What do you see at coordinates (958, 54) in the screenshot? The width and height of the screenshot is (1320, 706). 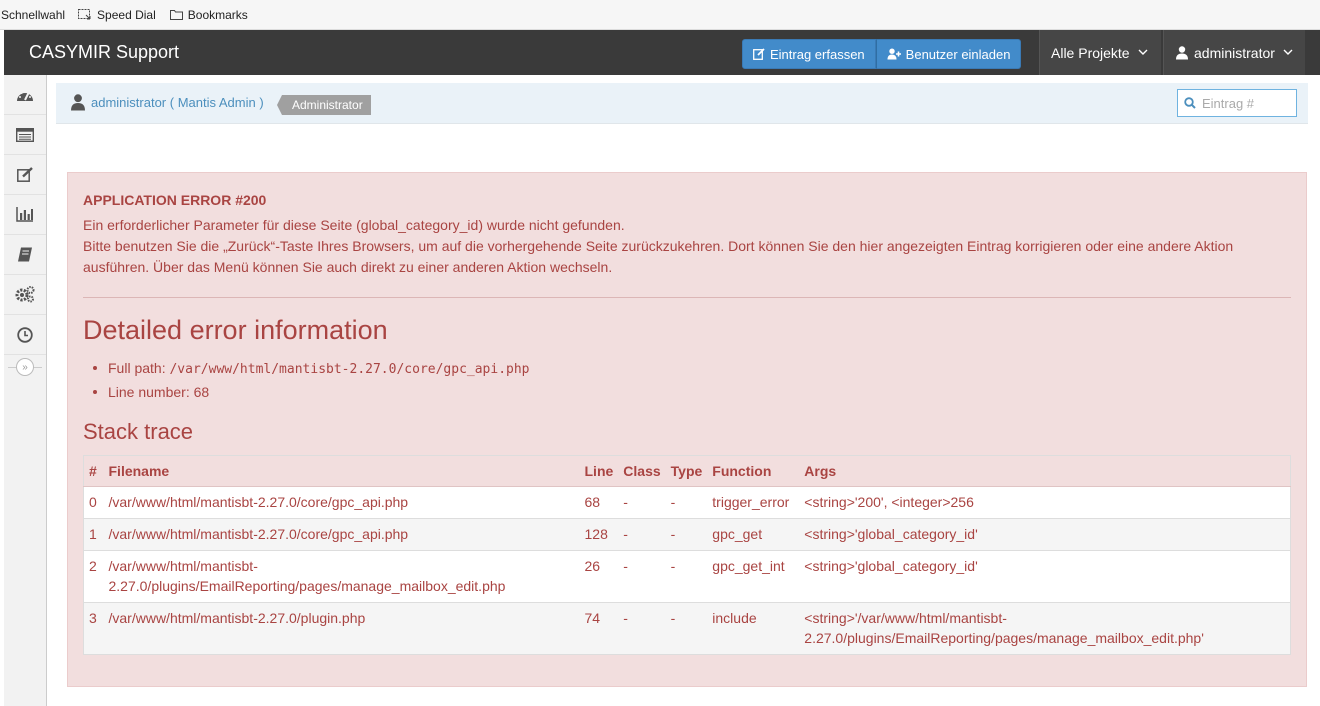 I see `invite-user-label: Benutzer einladen` at bounding box center [958, 54].